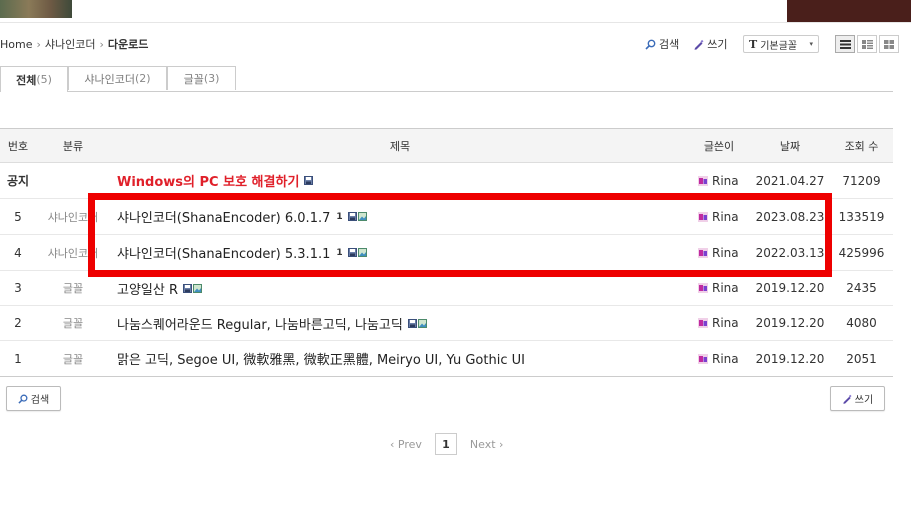 Image resolution: width=911 pixels, height=520 pixels. Describe the element at coordinates (864, 400) in the screenshot. I see `write-button-label: 쓰기` at that location.